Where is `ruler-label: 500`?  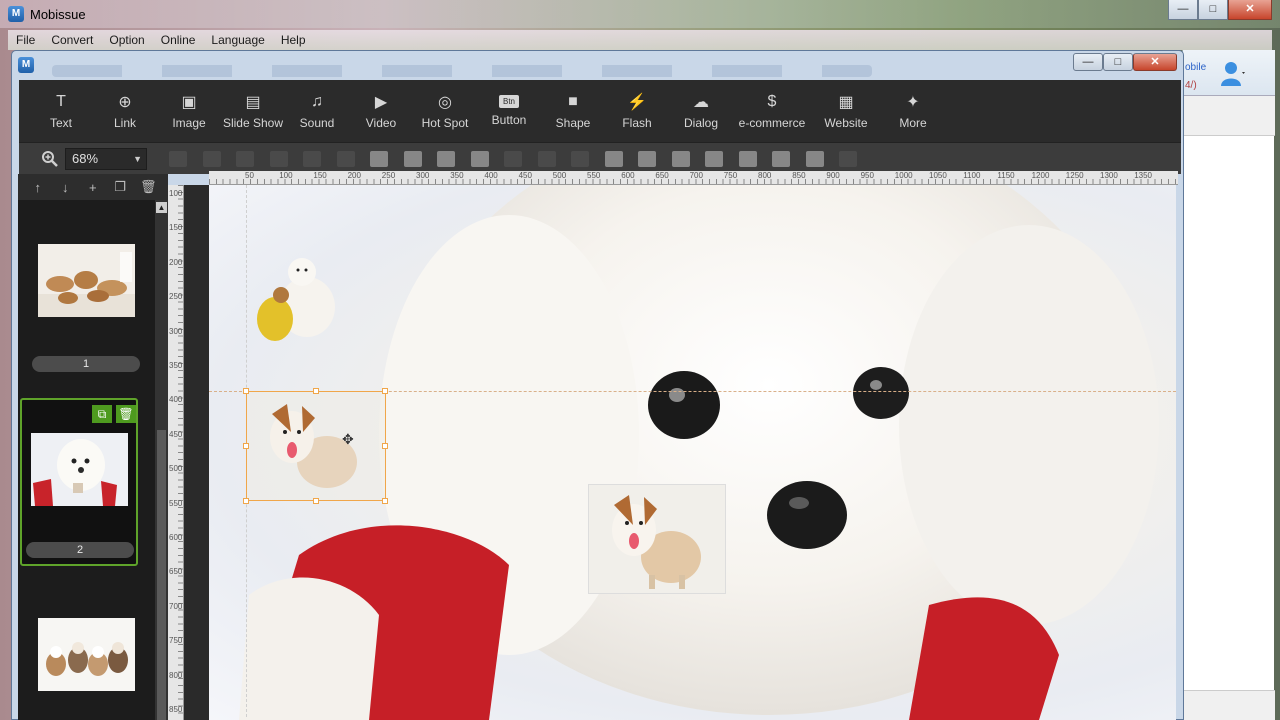 ruler-label: 500 is located at coordinates (176, 469).